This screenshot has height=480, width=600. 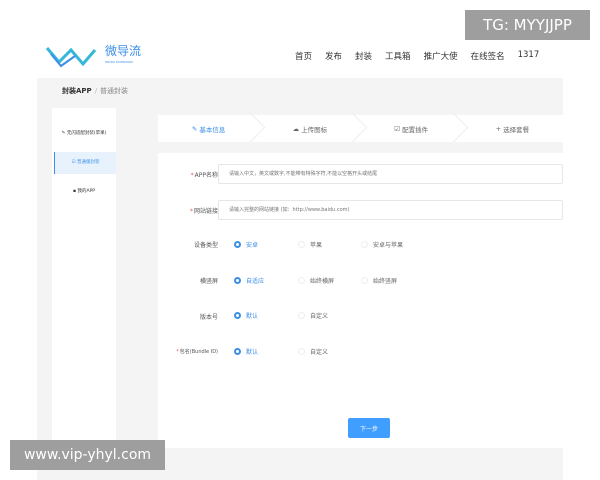 I want to click on site-url-label: *网站链接, so click(x=203, y=211).